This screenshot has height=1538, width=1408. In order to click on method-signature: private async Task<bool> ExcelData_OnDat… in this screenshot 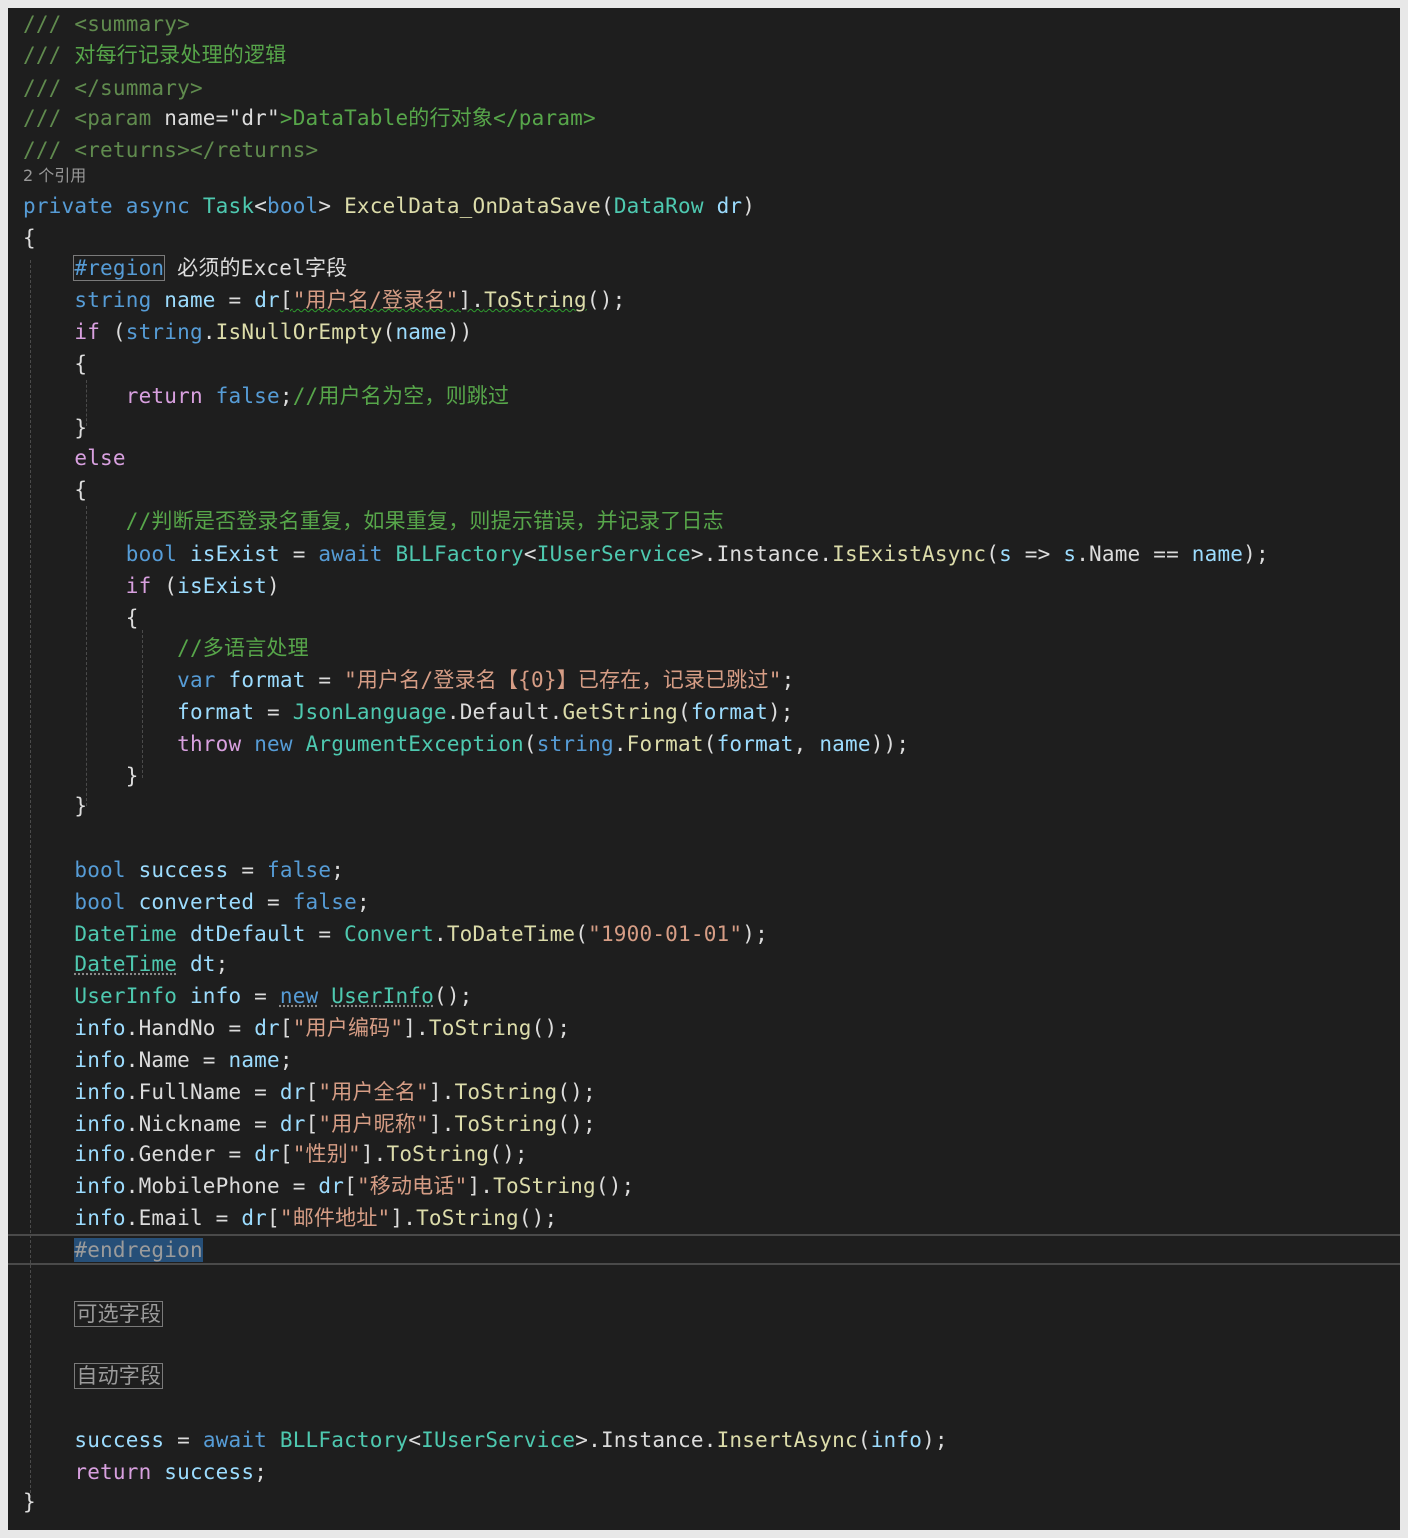, I will do `click(389, 206)`.